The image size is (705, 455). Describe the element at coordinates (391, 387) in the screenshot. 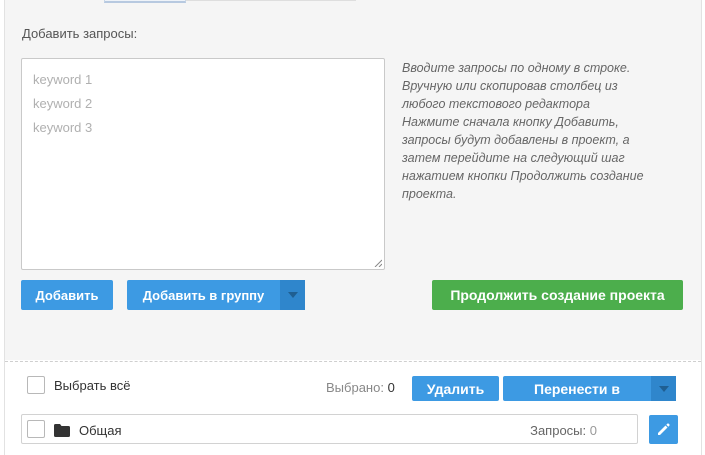

I see `selected-value: 0` at that location.